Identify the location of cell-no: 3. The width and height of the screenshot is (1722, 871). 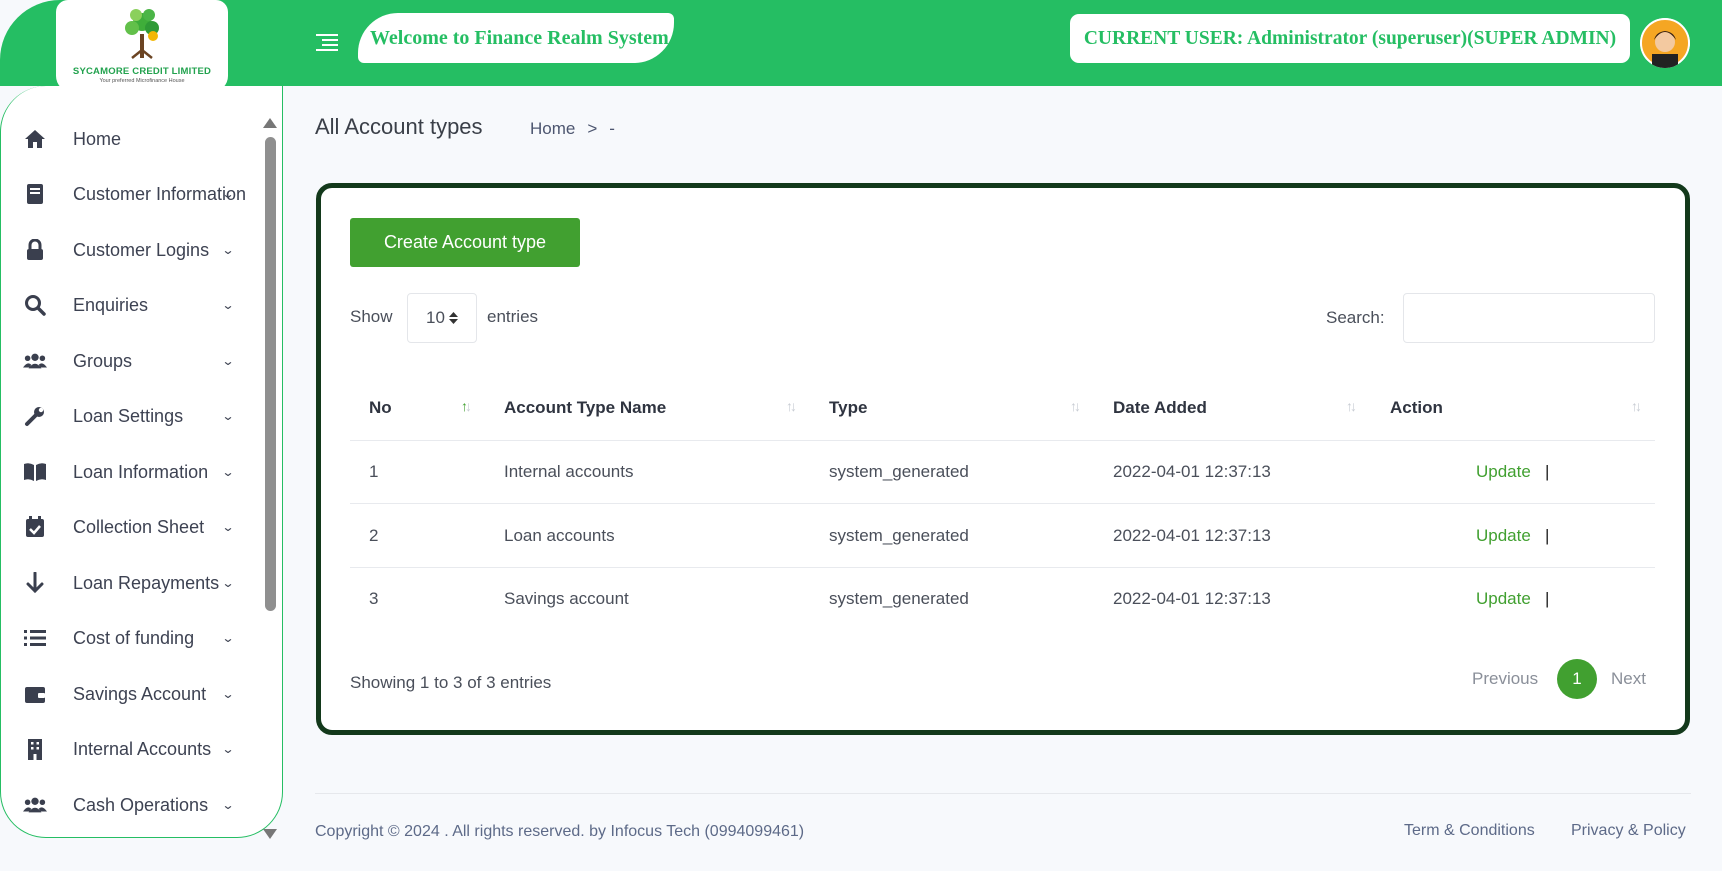
(374, 598).